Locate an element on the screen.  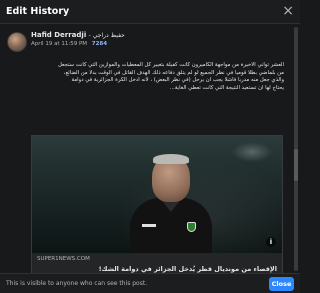
author-name-latin: Hafid Derradji is located at coordinates (58, 35).